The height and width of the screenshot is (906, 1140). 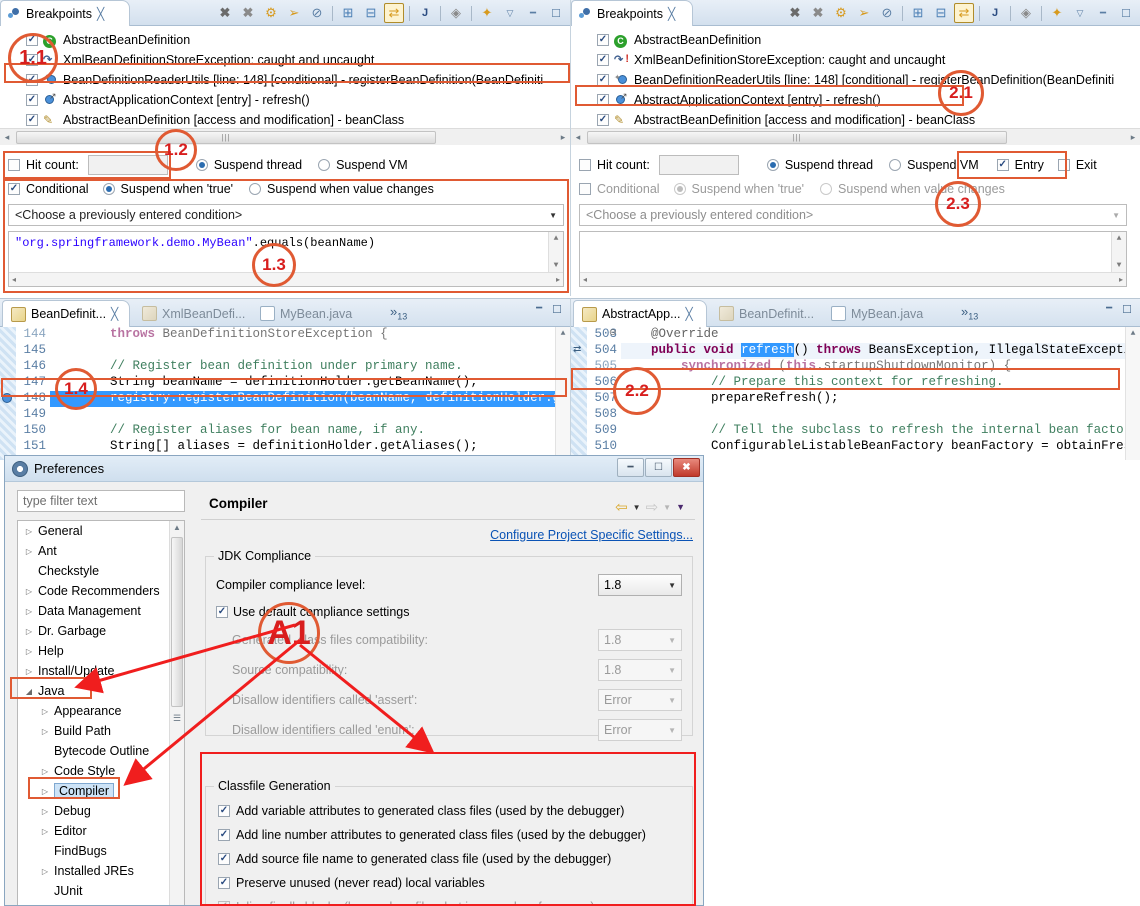 What do you see at coordinates (585, 165) in the screenshot?
I see `hit-count-checkbox` at bounding box center [585, 165].